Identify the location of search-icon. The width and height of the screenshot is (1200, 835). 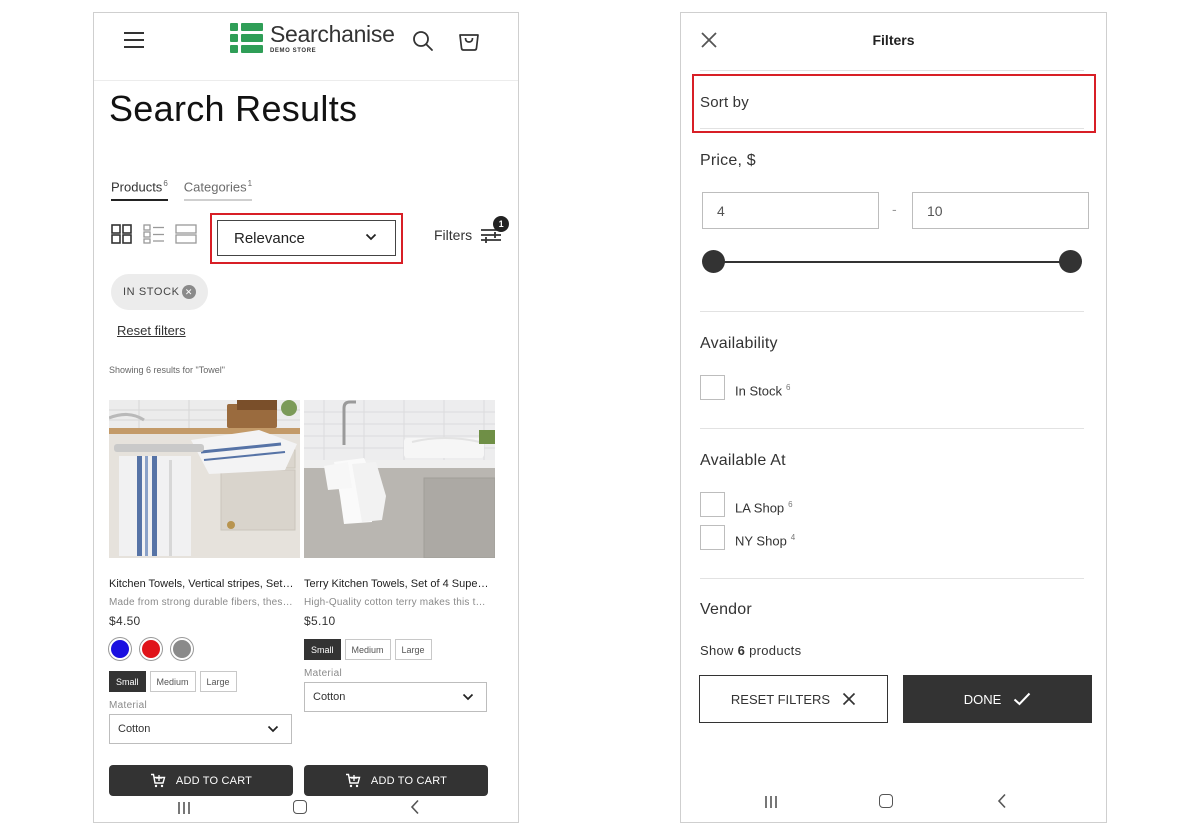
(423, 41).